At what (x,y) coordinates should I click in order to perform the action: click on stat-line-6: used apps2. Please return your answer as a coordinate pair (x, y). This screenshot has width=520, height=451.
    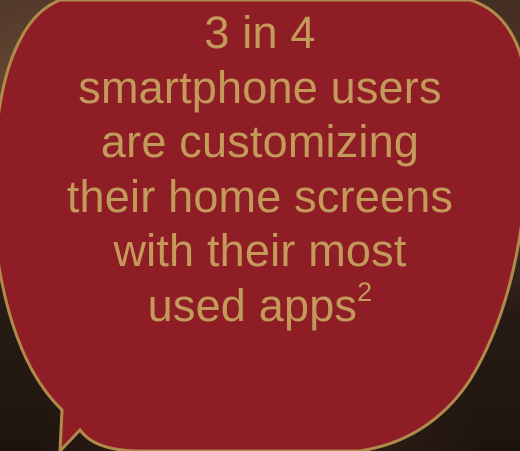
    Looking at the image, I should click on (260, 305).